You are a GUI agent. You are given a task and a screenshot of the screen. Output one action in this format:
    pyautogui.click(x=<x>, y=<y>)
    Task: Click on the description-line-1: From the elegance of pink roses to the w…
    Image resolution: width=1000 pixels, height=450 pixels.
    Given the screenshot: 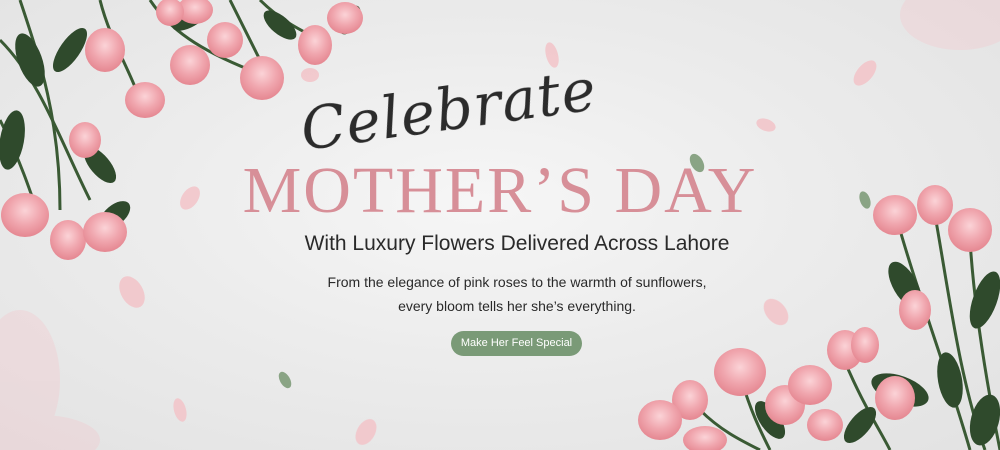 What is the action you would take?
    pyautogui.click(x=517, y=282)
    